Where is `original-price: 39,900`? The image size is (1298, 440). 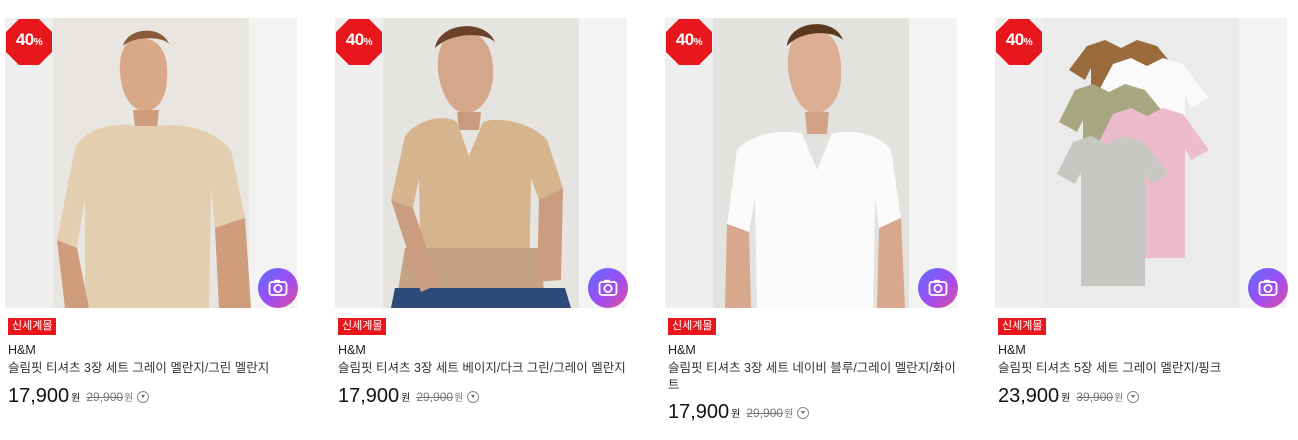 original-price: 39,900 is located at coordinates (1095, 396).